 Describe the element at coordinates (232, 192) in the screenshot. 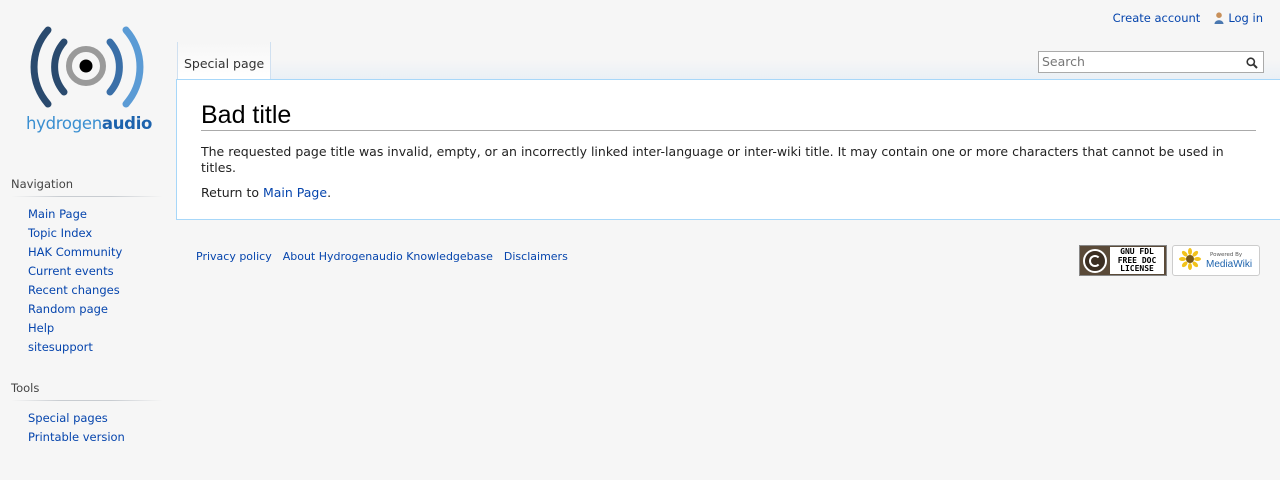

I see `return-prefix: Return to` at that location.